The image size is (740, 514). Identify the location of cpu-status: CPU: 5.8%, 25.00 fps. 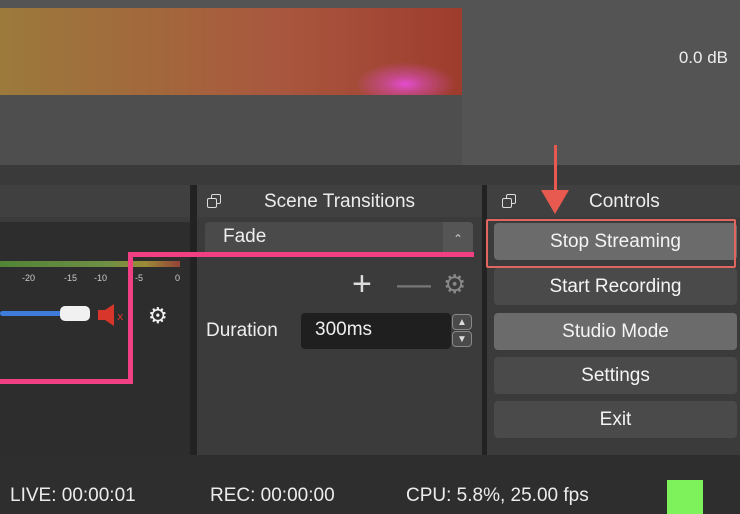
(497, 495).